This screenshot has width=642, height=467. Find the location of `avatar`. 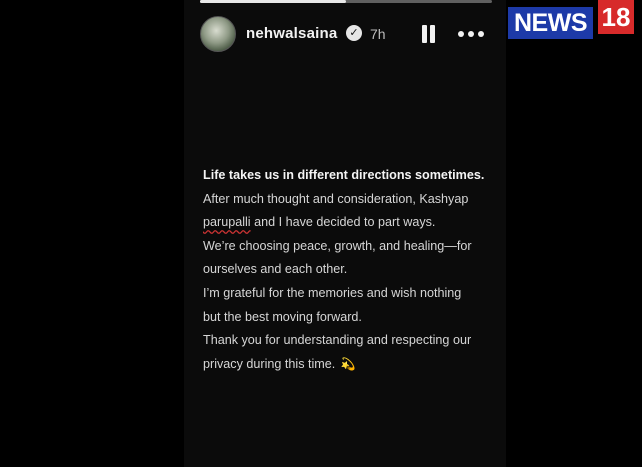

avatar is located at coordinates (218, 34).